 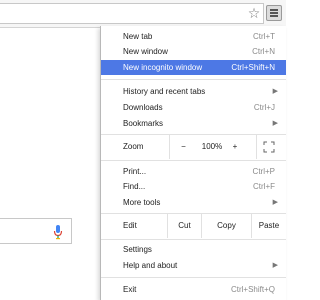 I want to click on address-bar, so click(x=132, y=13).